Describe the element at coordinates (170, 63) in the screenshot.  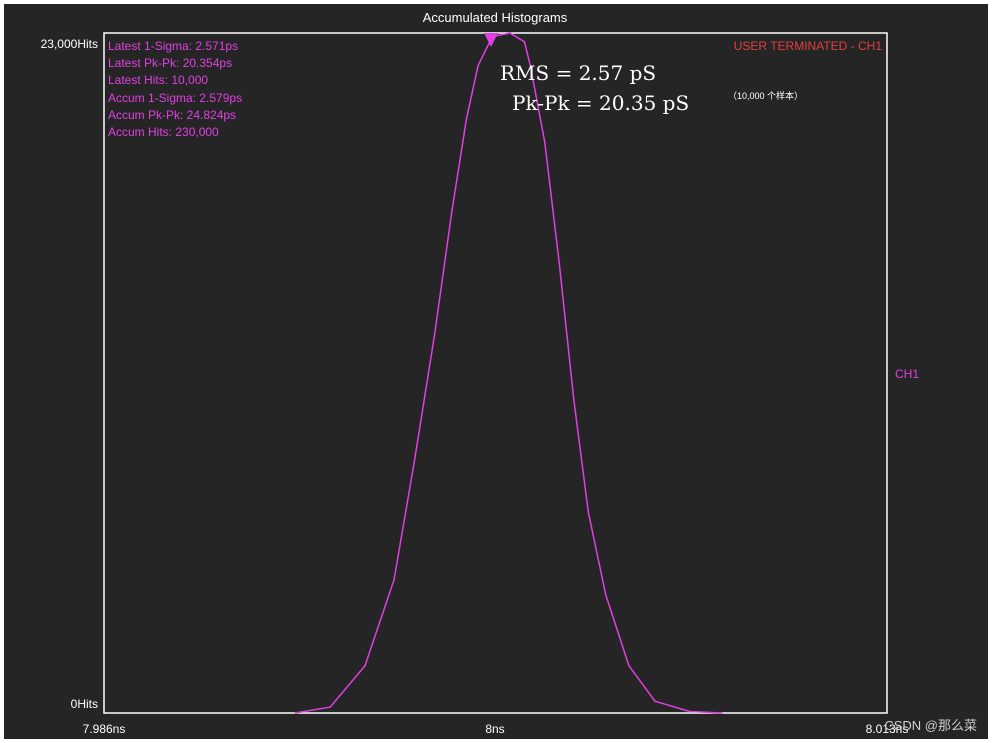
I see `stat-latest-pkpk: Latest Pk-Pk: 20.354ps` at that location.